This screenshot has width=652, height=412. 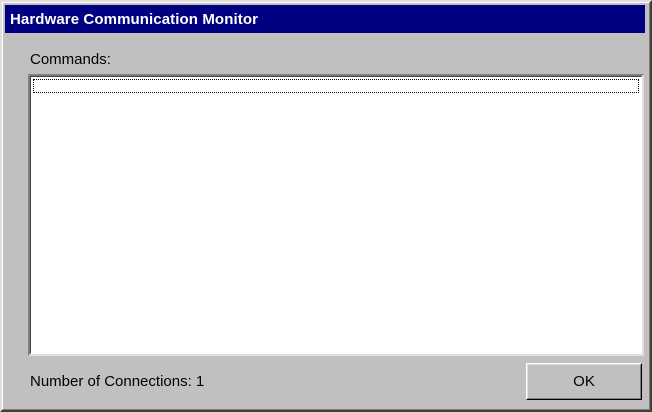 What do you see at coordinates (117, 381) in the screenshot?
I see `connections-count-label: Number of Connections: 1` at bounding box center [117, 381].